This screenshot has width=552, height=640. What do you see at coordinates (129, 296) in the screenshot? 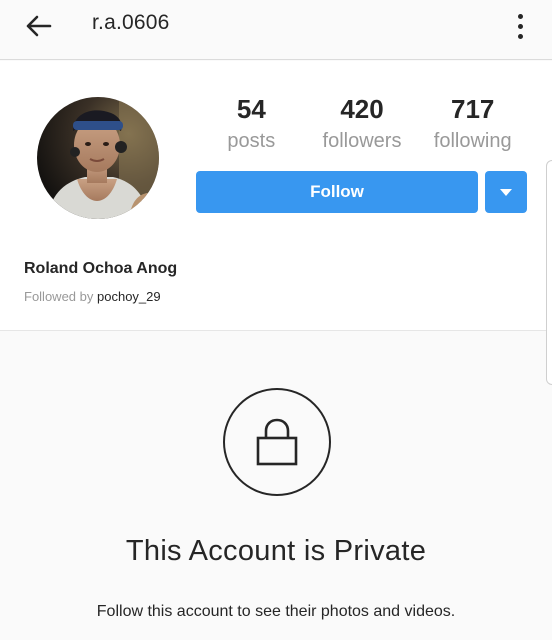
I see `followed-by-user-link: pochoy_29` at bounding box center [129, 296].